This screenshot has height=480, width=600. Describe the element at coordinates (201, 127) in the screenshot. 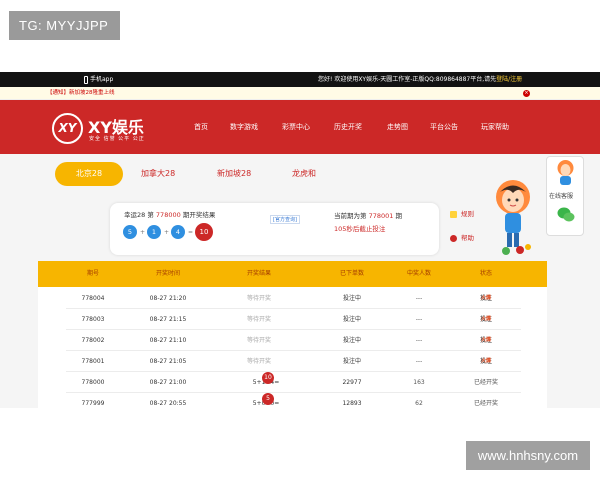

I see `nav-home: 首页` at that location.